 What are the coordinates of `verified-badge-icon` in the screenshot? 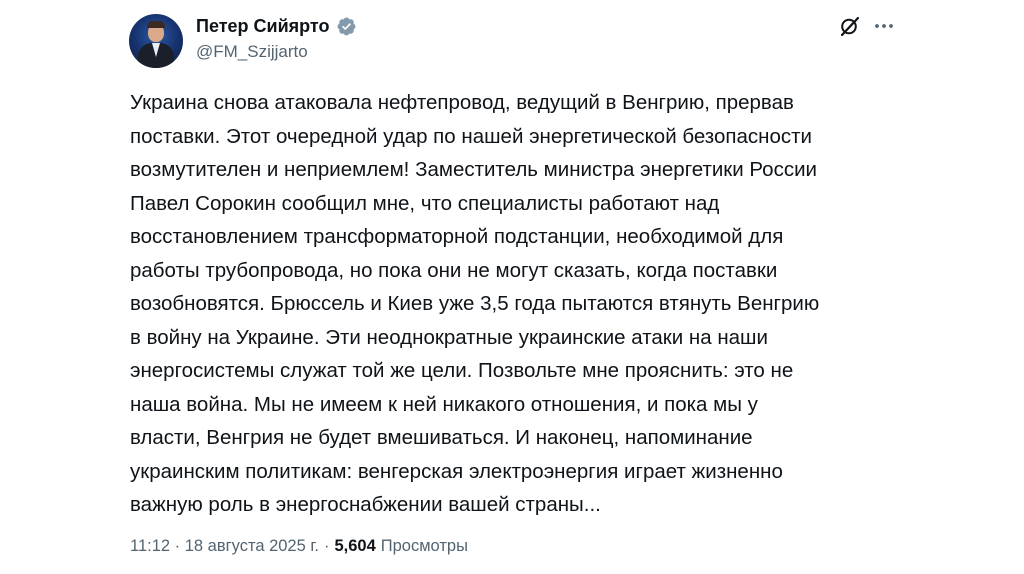 It's located at (346, 26).